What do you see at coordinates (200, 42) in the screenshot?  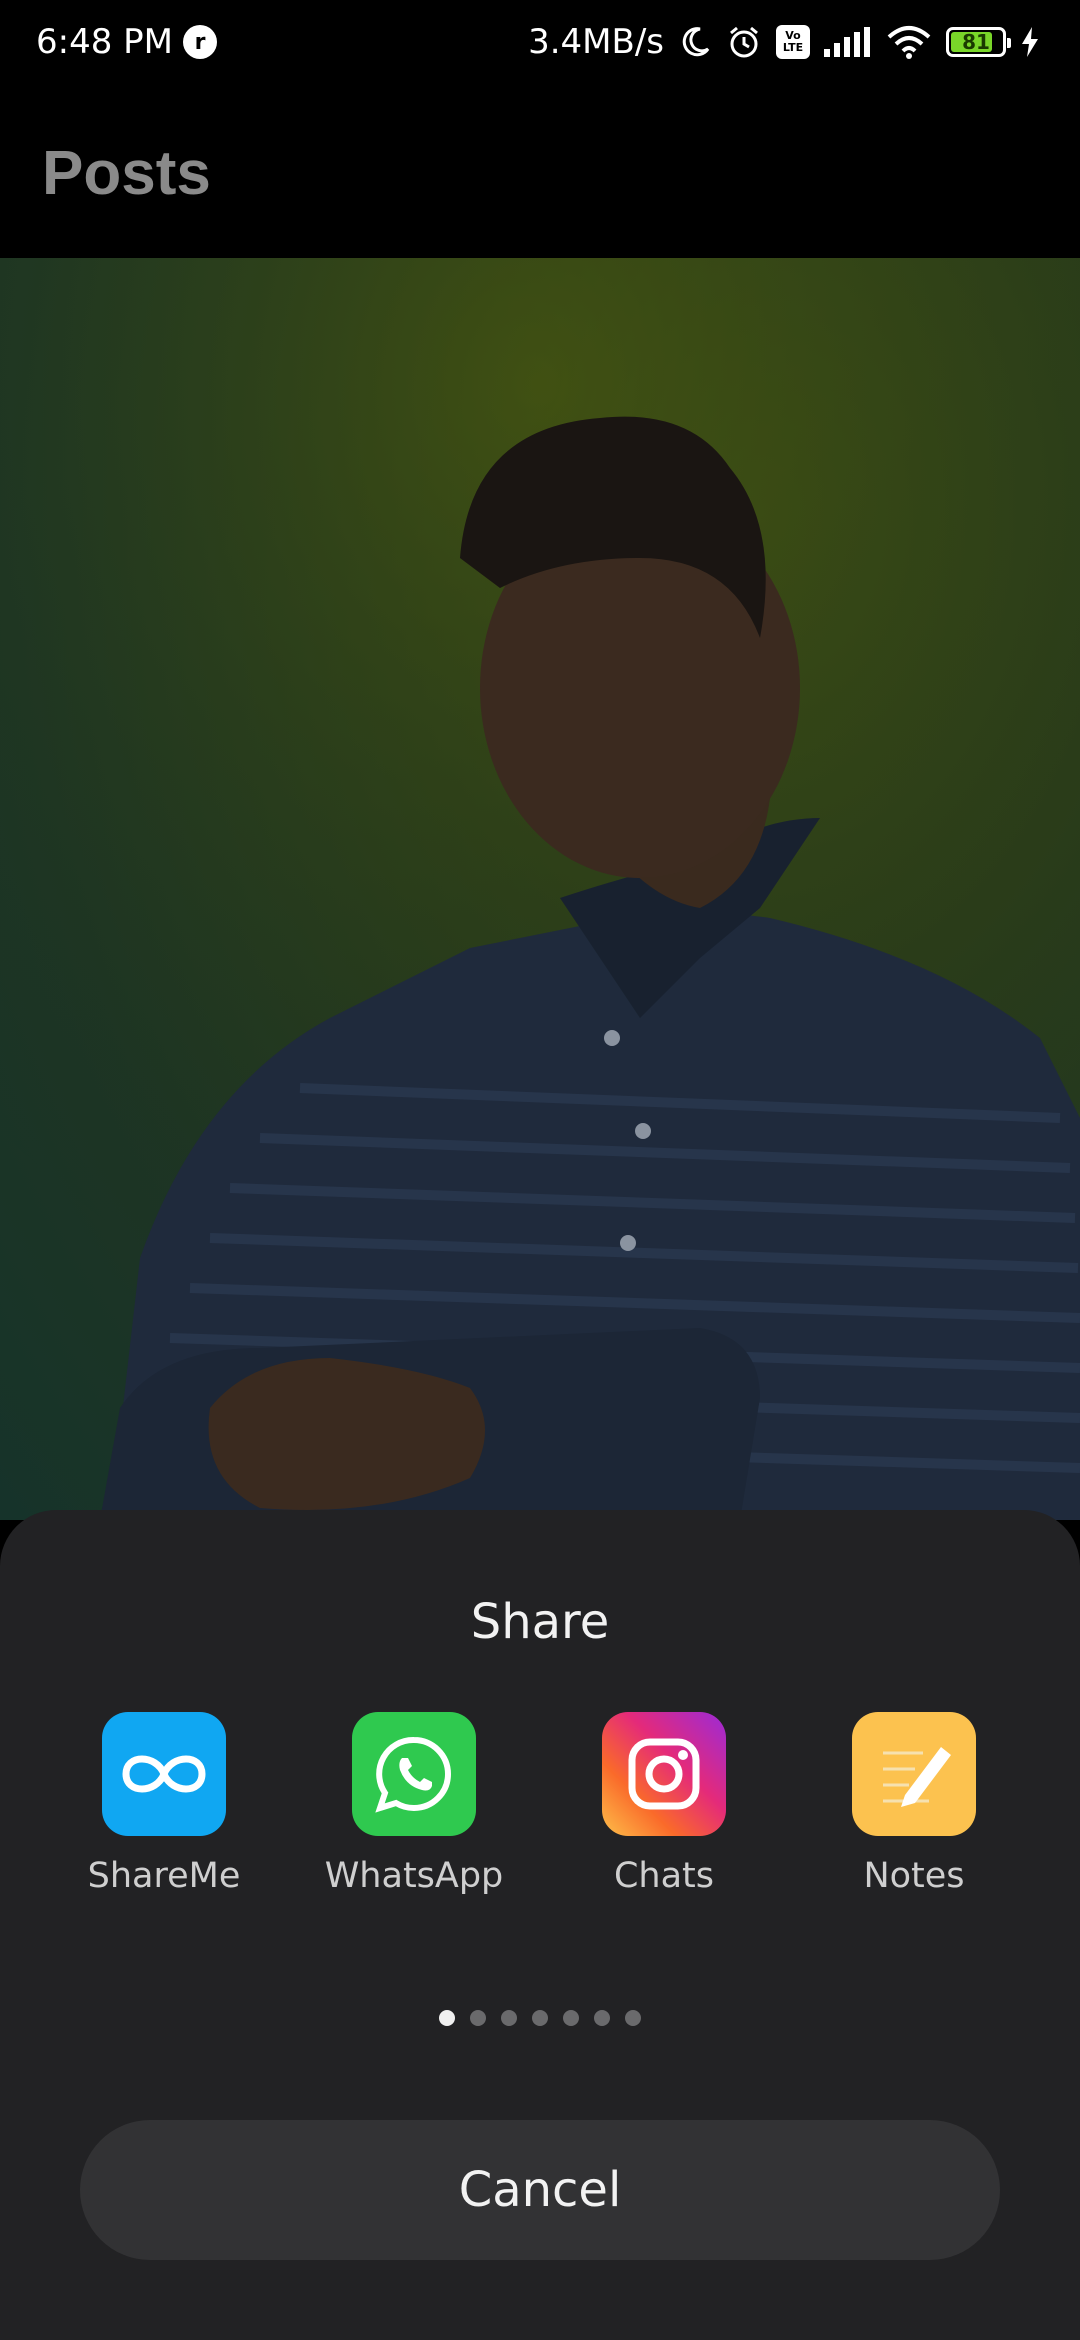 I see `notification-badge-icon: r` at bounding box center [200, 42].